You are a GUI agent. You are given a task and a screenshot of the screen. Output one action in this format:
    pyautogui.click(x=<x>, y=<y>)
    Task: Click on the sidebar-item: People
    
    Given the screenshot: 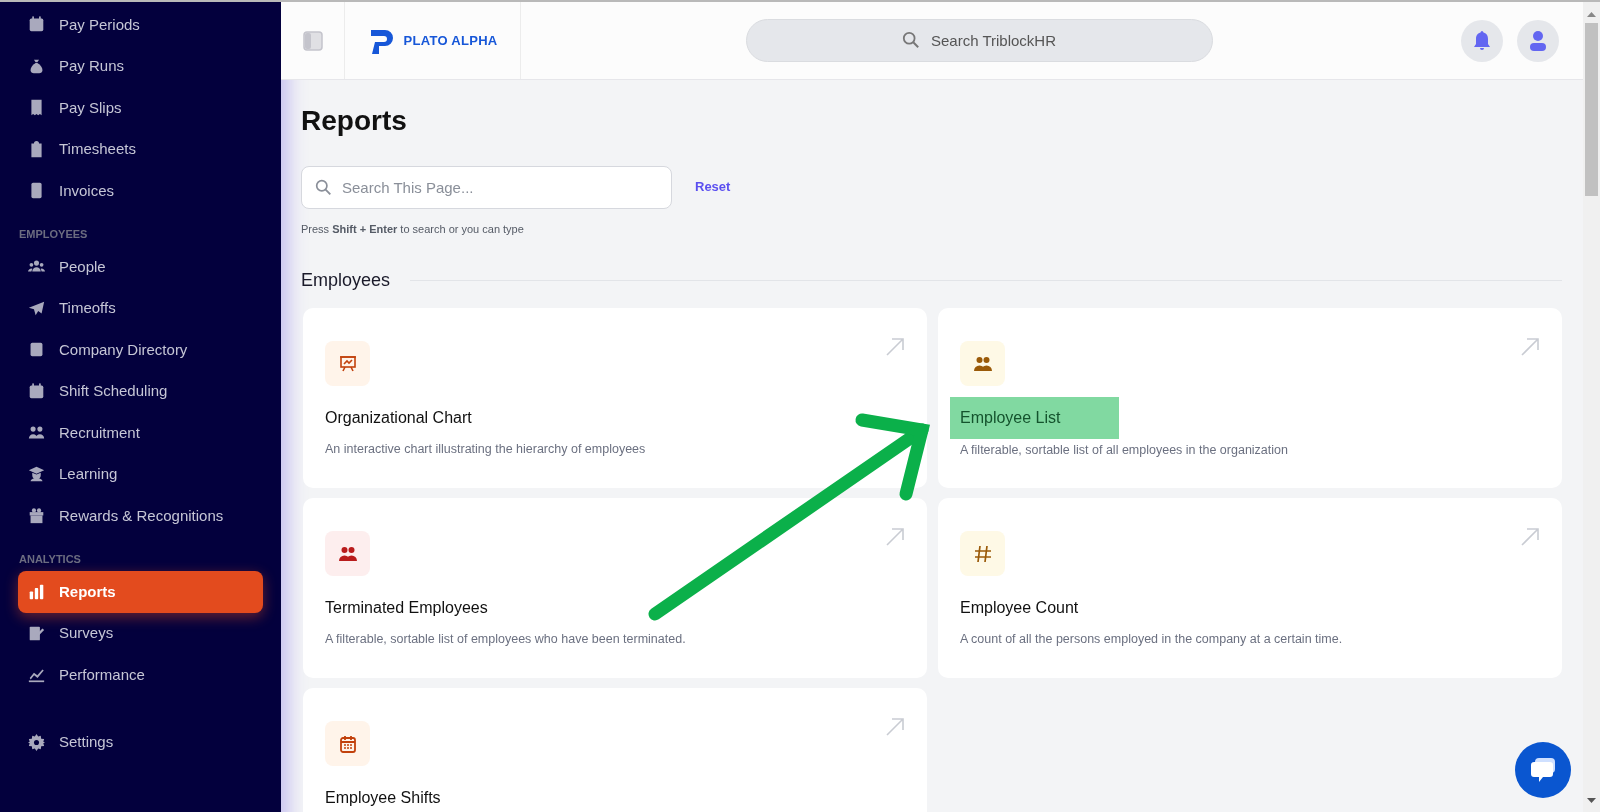 What is the action you would take?
    pyautogui.click(x=140, y=267)
    